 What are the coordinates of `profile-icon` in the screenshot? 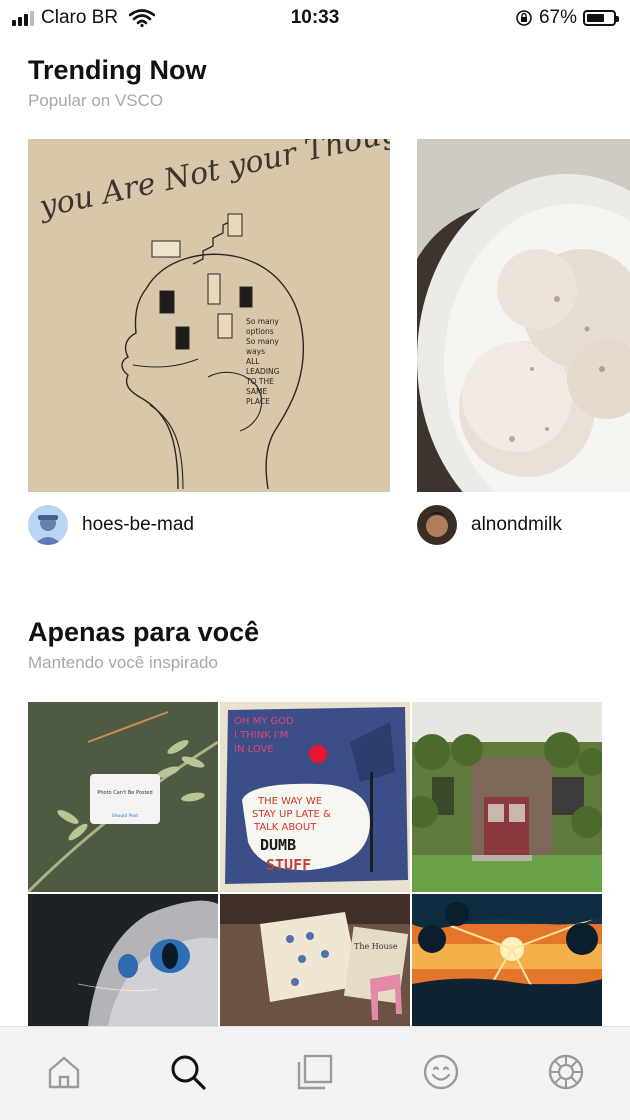 It's located at (441, 1072).